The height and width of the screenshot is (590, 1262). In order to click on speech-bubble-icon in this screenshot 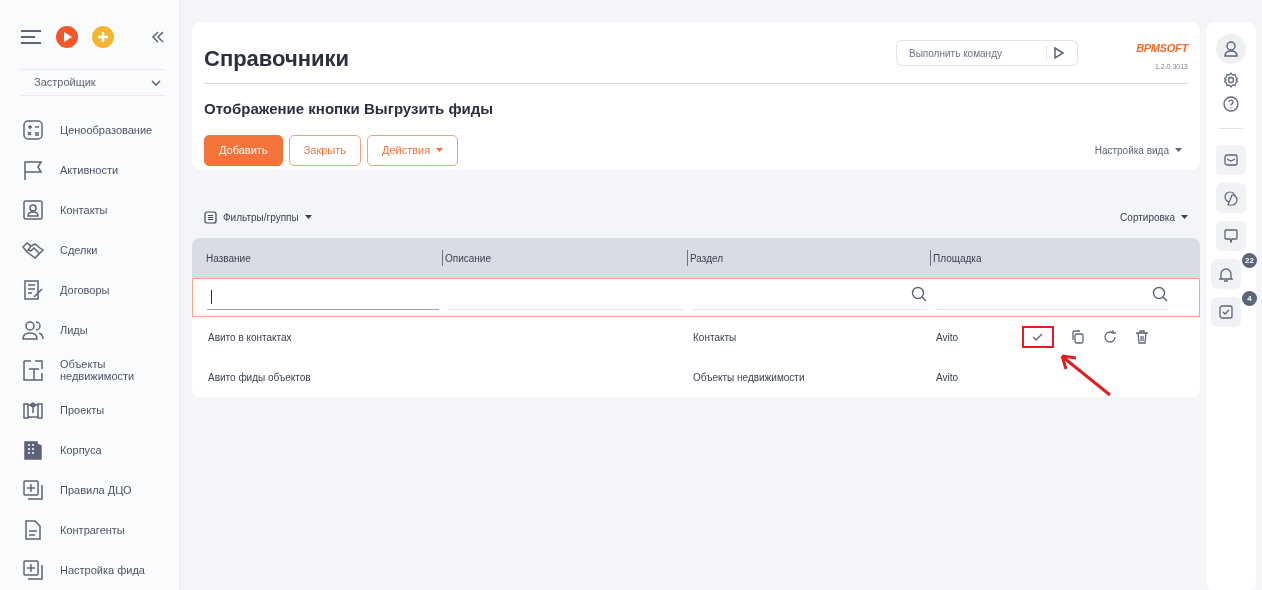, I will do `click(1231, 236)`.